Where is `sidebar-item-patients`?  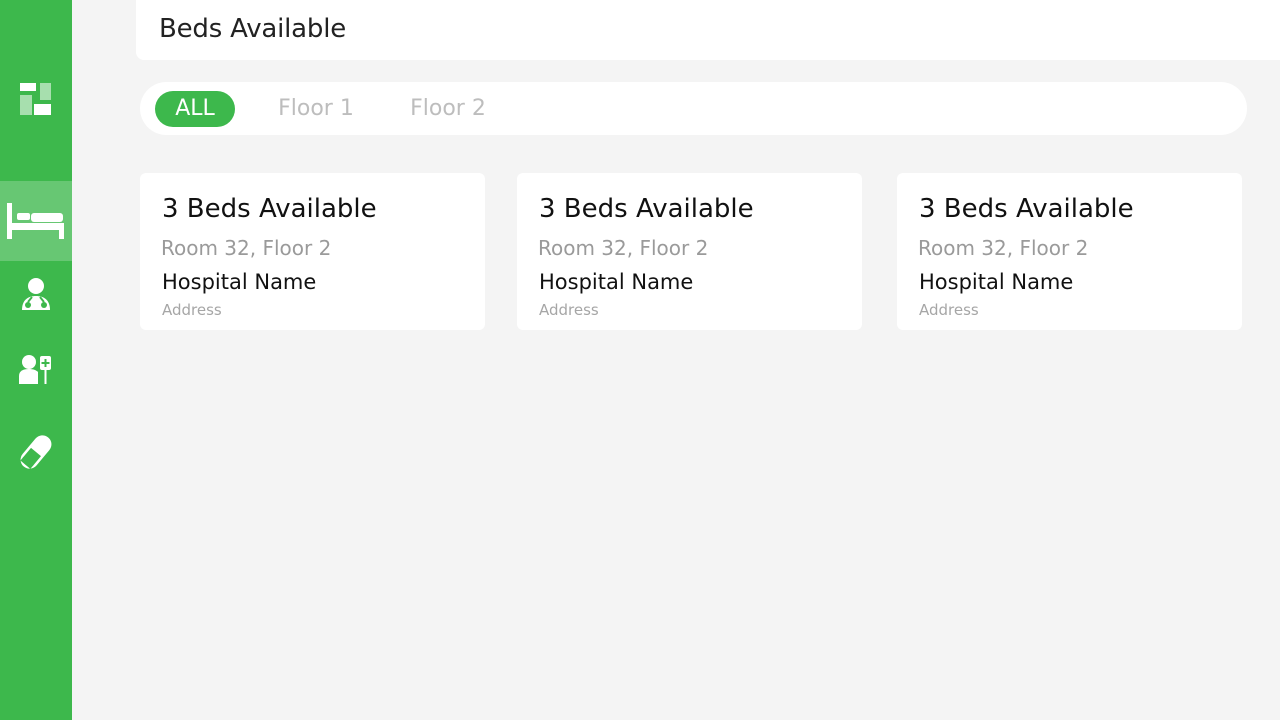
sidebar-item-patients is located at coordinates (36, 370).